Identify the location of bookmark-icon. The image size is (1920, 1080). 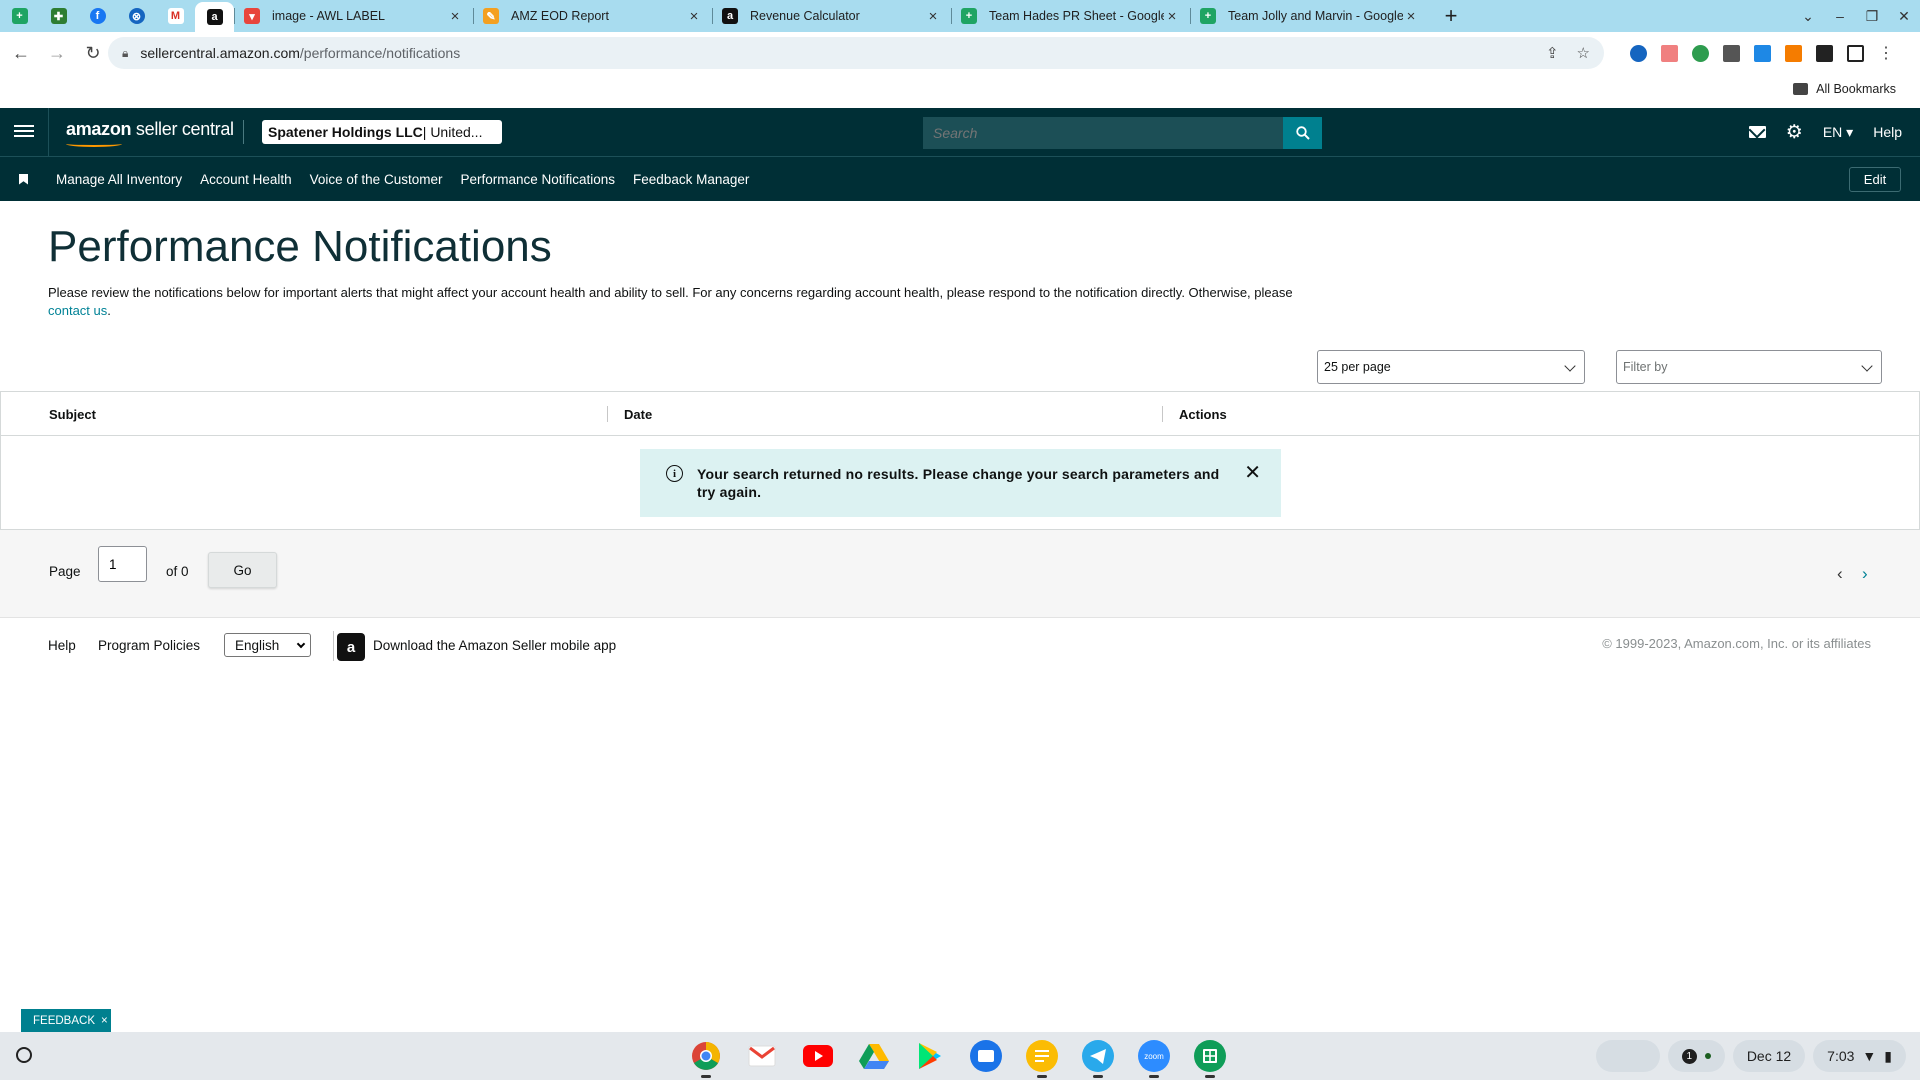
(23, 179).